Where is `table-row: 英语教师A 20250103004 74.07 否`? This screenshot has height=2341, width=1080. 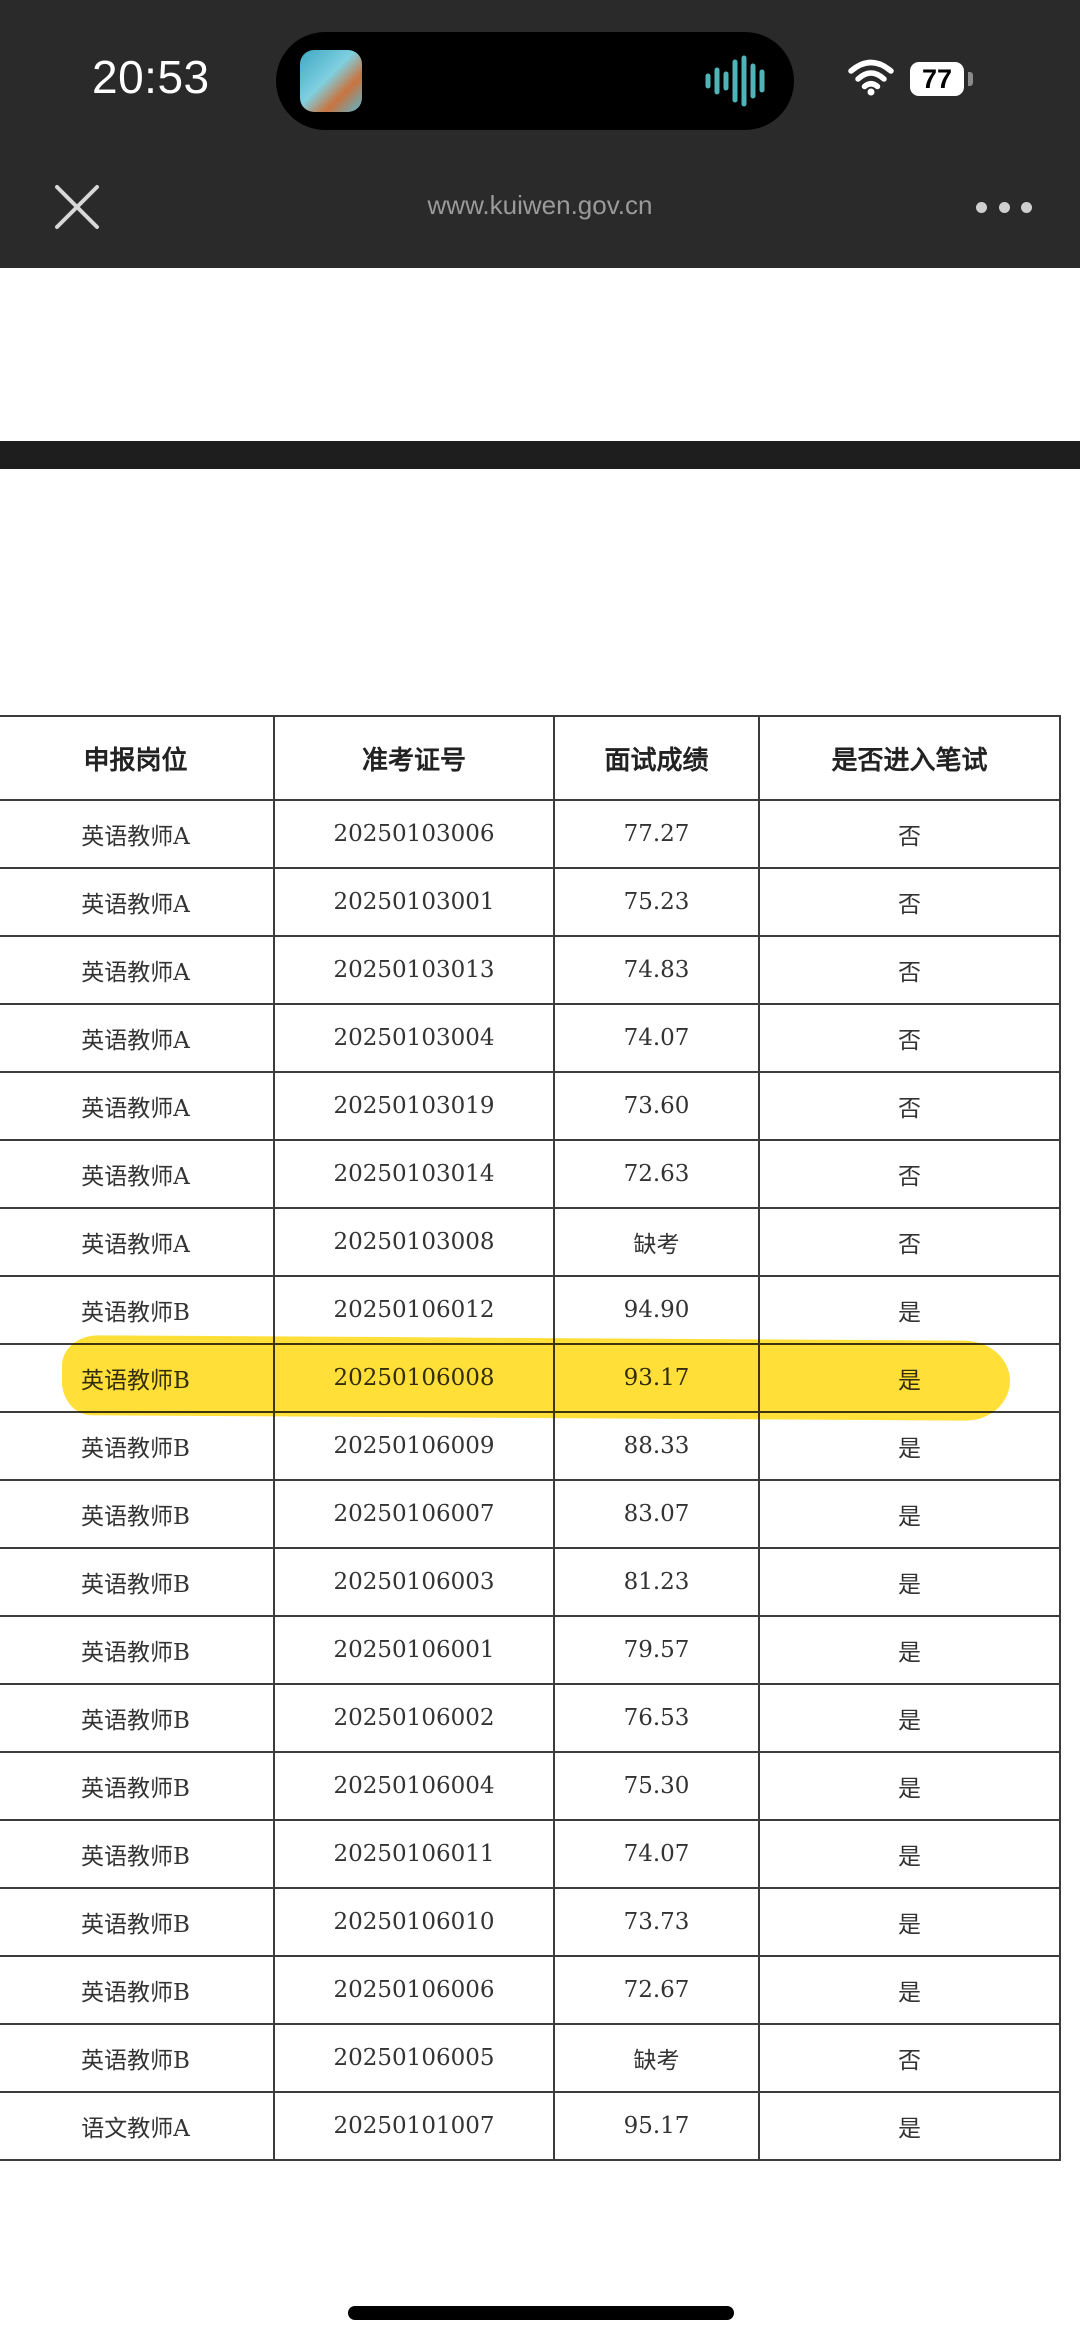
table-row: 英语教师A 20250103004 74.07 否 is located at coordinates (530, 1038).